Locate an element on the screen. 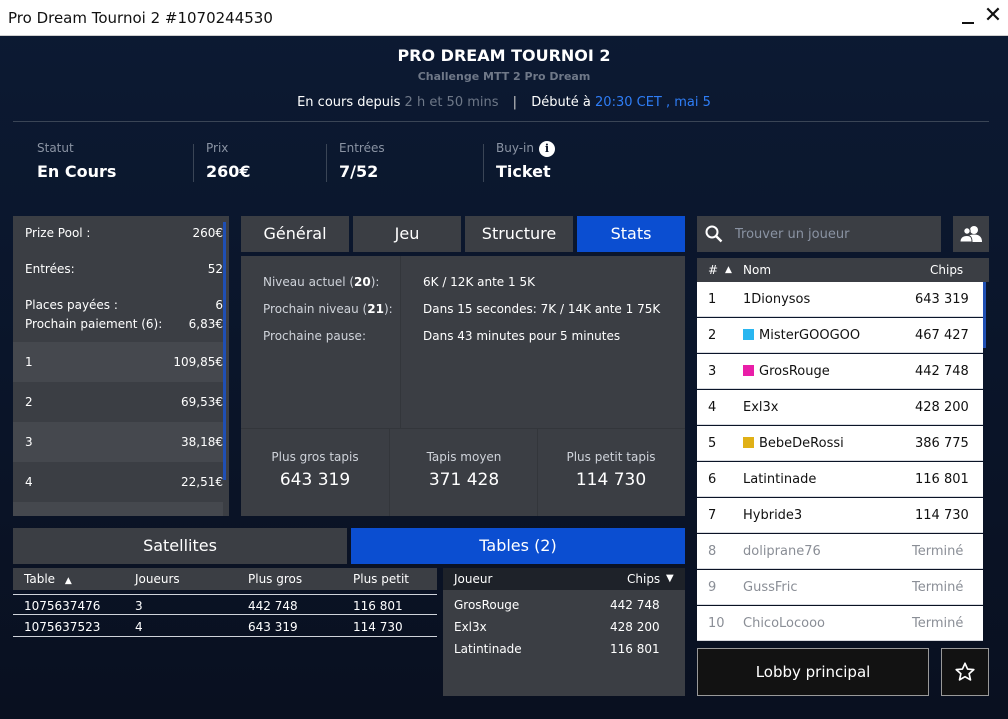  tab-structure: Structure is located at coordinates (519, 234).